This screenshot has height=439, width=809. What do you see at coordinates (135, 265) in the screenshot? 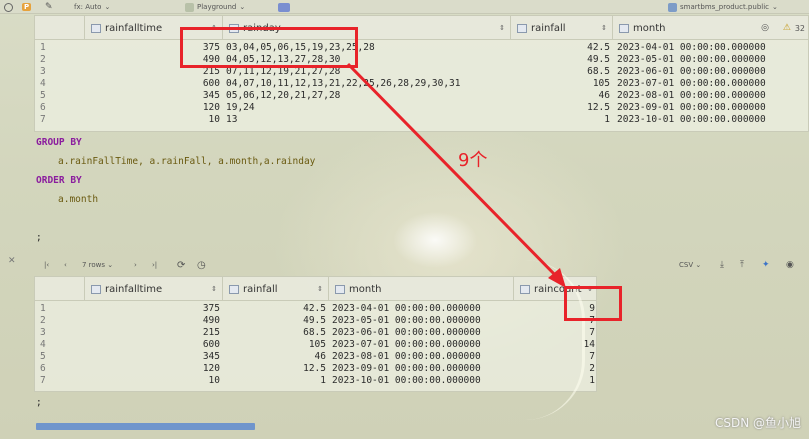
I see `next-page-icon: ›` at bounding box center [135, 265].